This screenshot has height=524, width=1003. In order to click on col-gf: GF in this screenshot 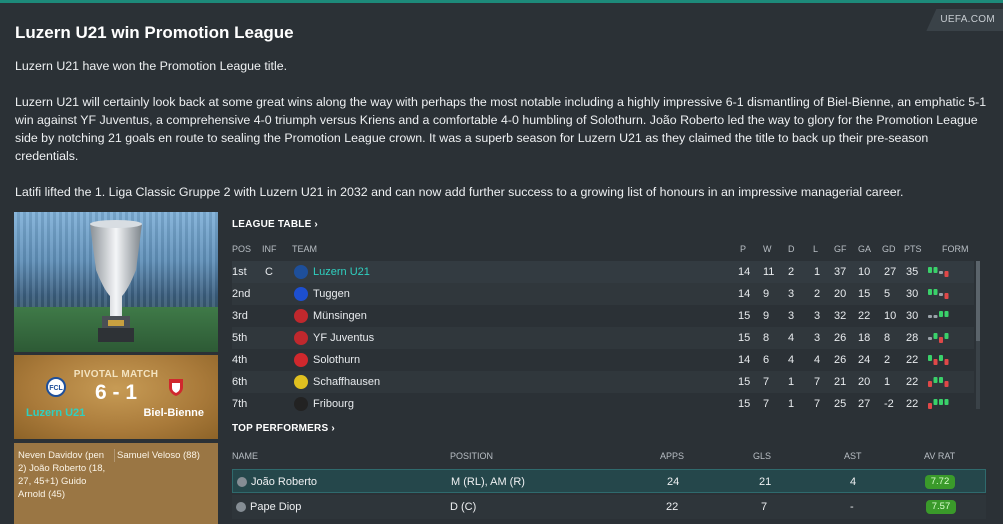, I will do `click(840, 249)`.